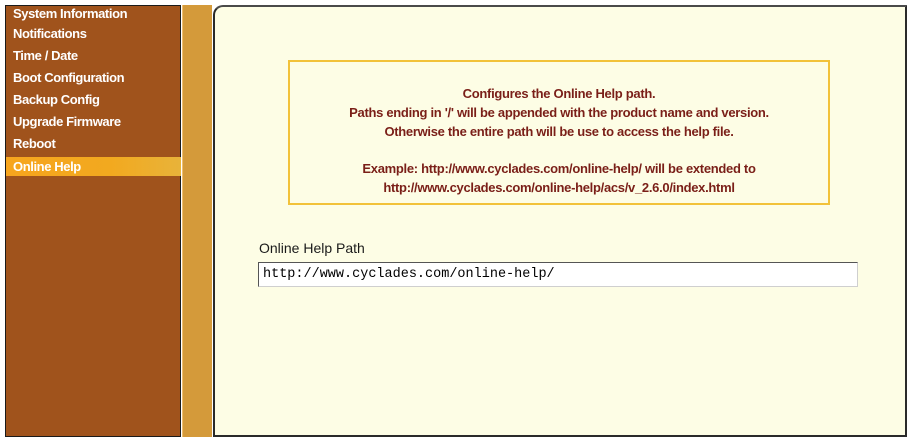 The image size is (910, 439). Describe the element at coordinates (93, 100) in the screenshot. I see `sidebar-item-backup-config: Backup Config` at that location.